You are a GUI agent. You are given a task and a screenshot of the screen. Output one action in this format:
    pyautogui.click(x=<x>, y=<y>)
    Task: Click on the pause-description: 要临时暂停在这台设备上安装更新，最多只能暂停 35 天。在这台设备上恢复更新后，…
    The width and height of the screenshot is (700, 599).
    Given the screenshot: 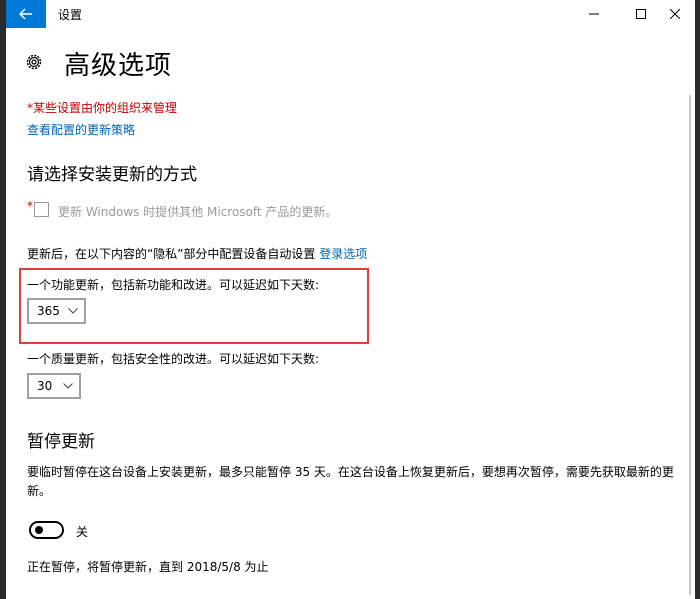 What is the action you would take?
    pyautogui.click(x=350, y=481)
    